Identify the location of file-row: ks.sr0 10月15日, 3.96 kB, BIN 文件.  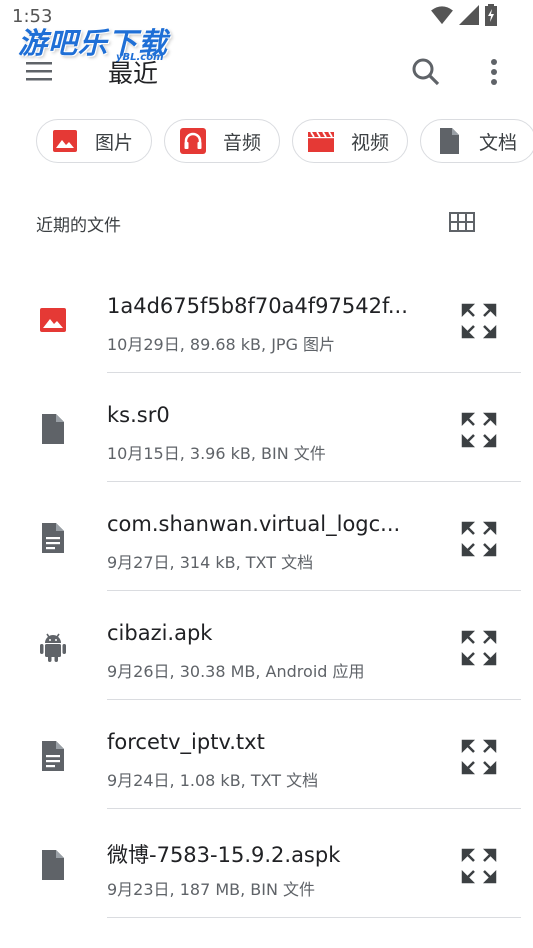
(266, 427).